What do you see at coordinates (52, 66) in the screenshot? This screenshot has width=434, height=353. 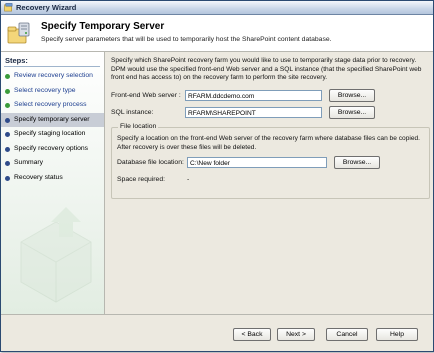 I see `steps-divider` at bounding box center [52, 66].